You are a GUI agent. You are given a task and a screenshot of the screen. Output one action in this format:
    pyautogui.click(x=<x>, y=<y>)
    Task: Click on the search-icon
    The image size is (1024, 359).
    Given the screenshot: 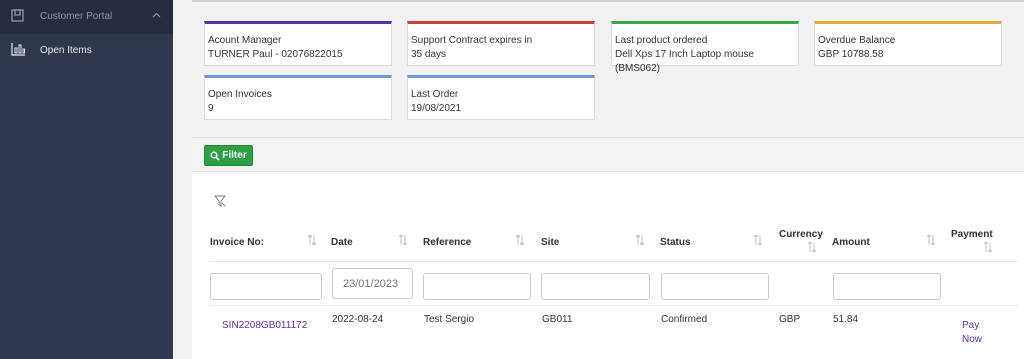 What is the action you would take?
    pyautogui.click(x=215, y=156)
    